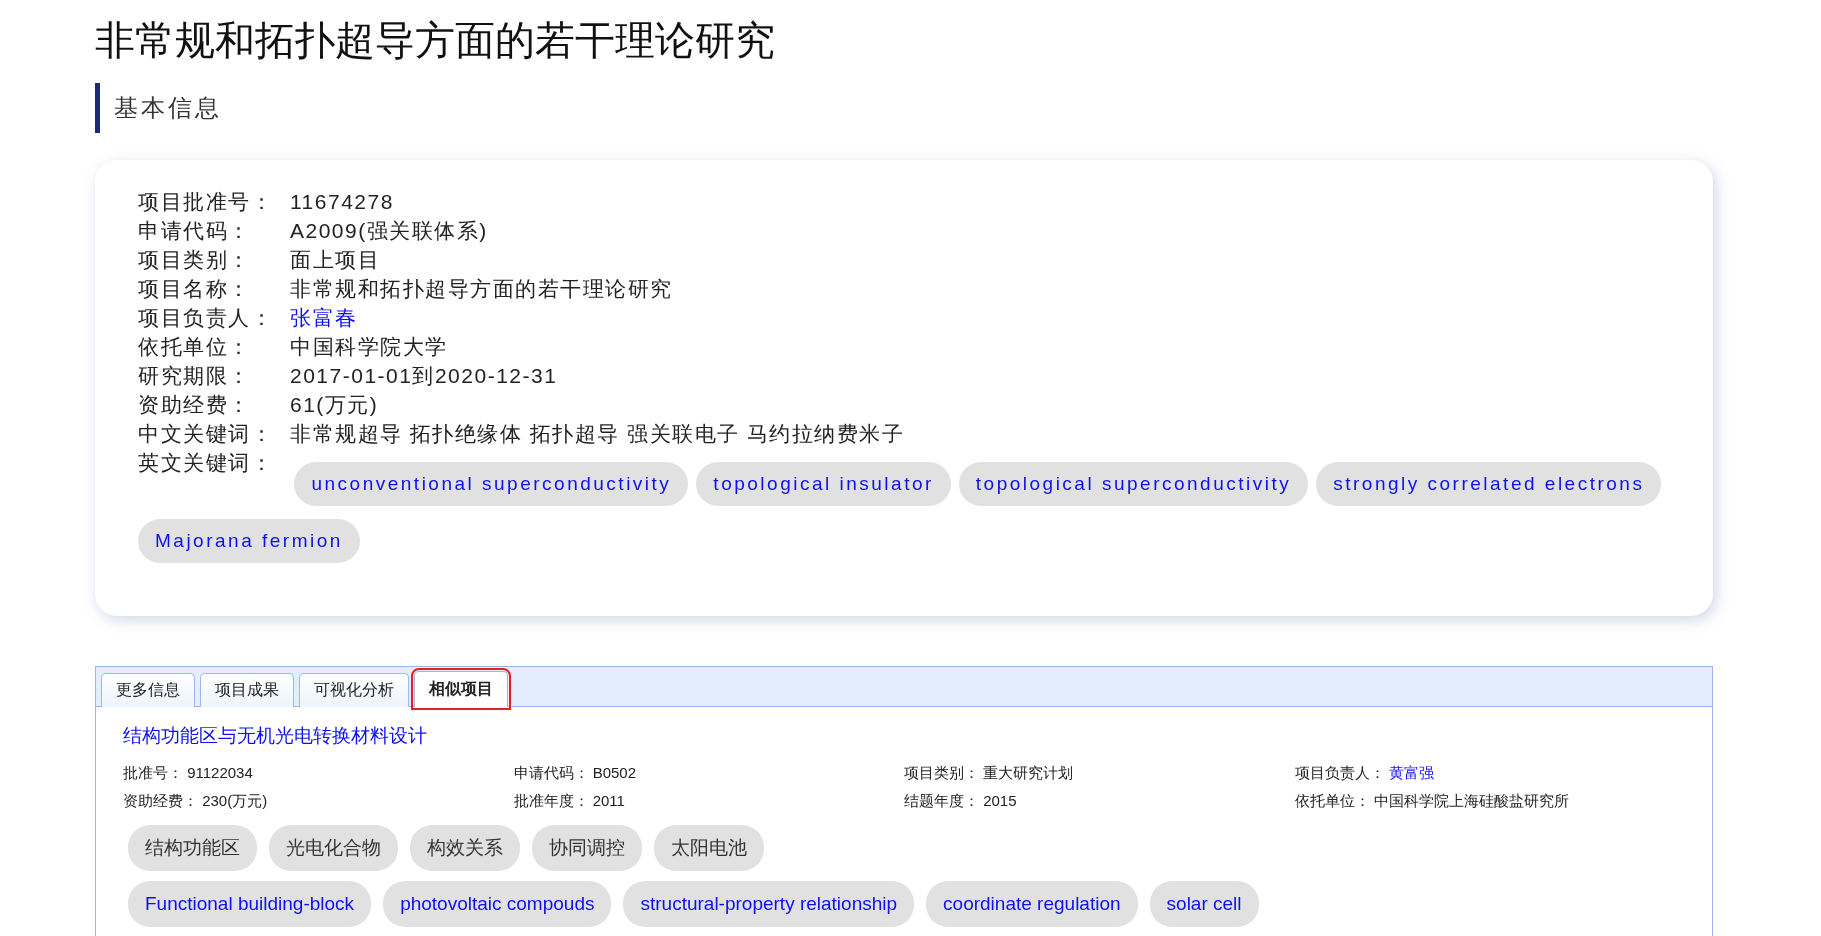  Describe the element at coordinates (153, 772) in the screenshot. I see `field-label: 批准号：` at that location.